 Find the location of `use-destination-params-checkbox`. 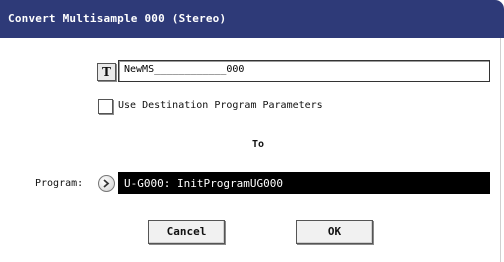

use-destination-params-checkbox is located at coordinates (105, 106).